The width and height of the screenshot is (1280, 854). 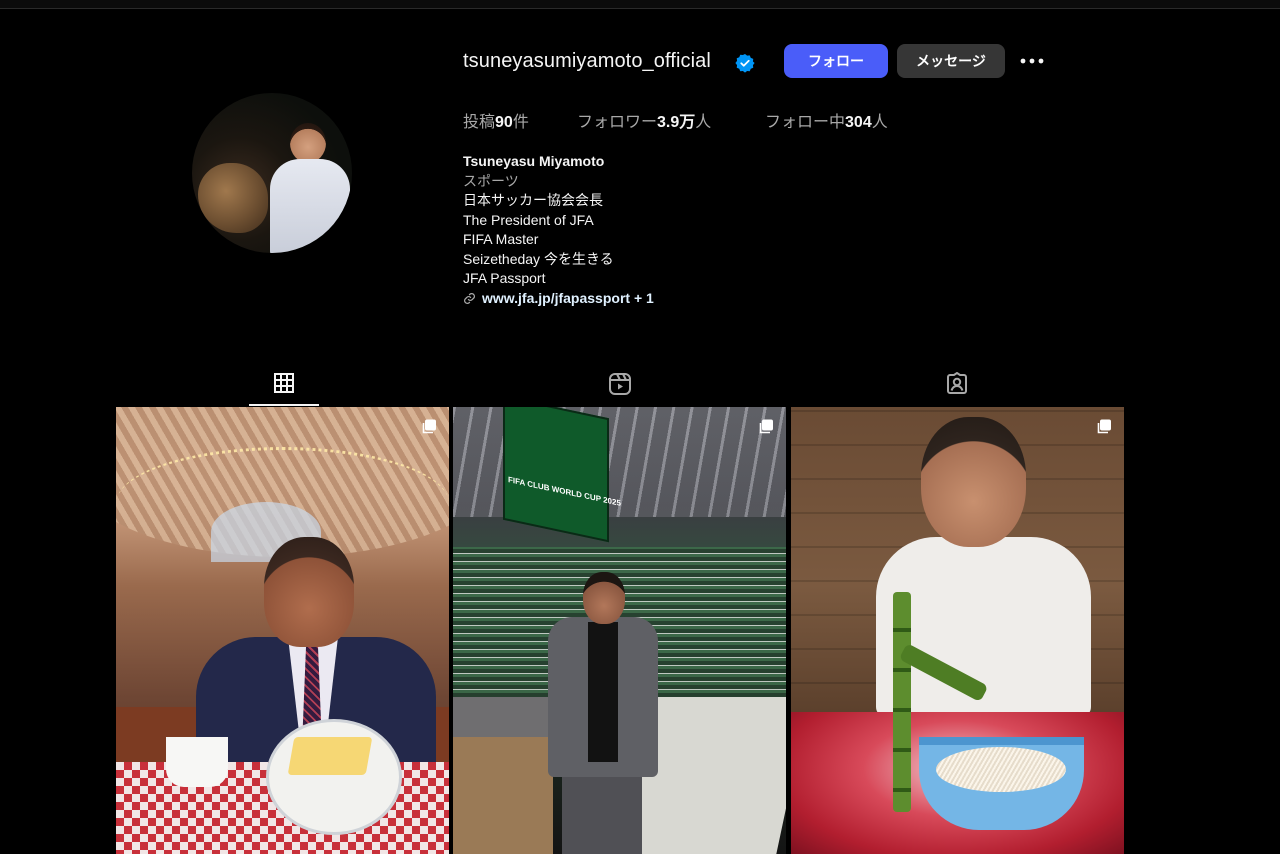 I want to click on bio-line: 日本サッカー協会会長, so click(x=533, y=200).